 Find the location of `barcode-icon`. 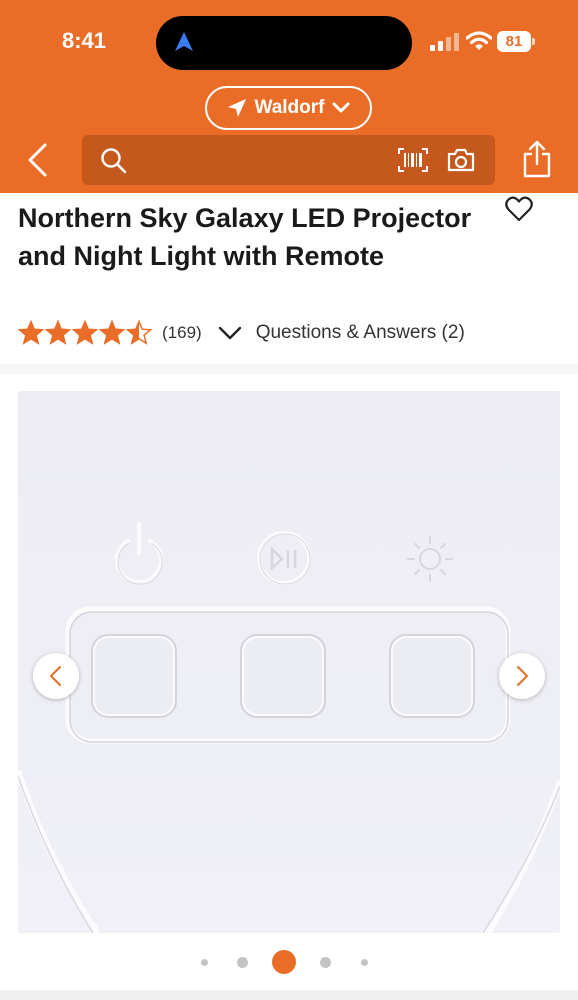

barcode-icon is located at coordinates (413, 160).